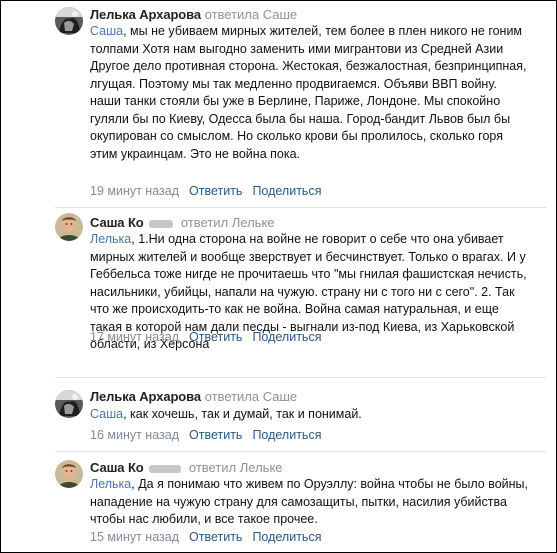 The width and height of the screenshot is (557, 553). What do you see at coordinates (134, 191) in the screenshot?
I see `timestamp: 19 минут назад` at bounding box center [134, 191].